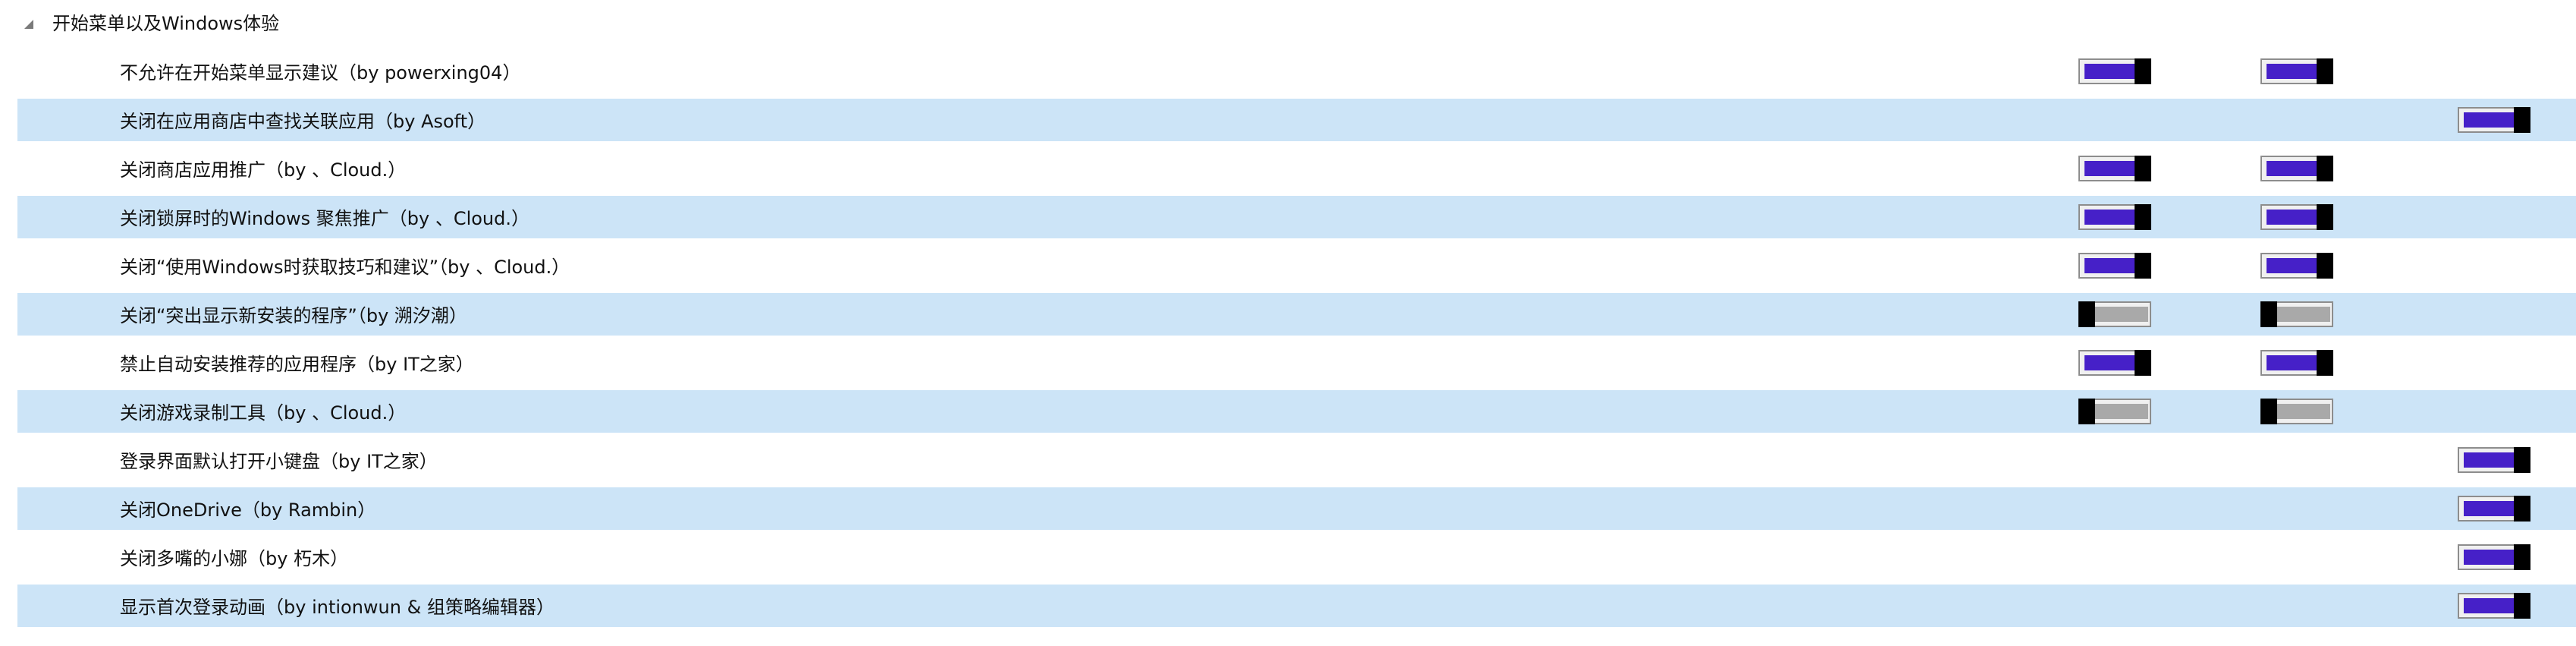 The width and height of the screenshot is (2576, 646). Describe the element at coordinates (297, 364) in the screenshot. I see `setting-label: 禁止自动安装推荐的应用程序（by IT之家）` at that location.